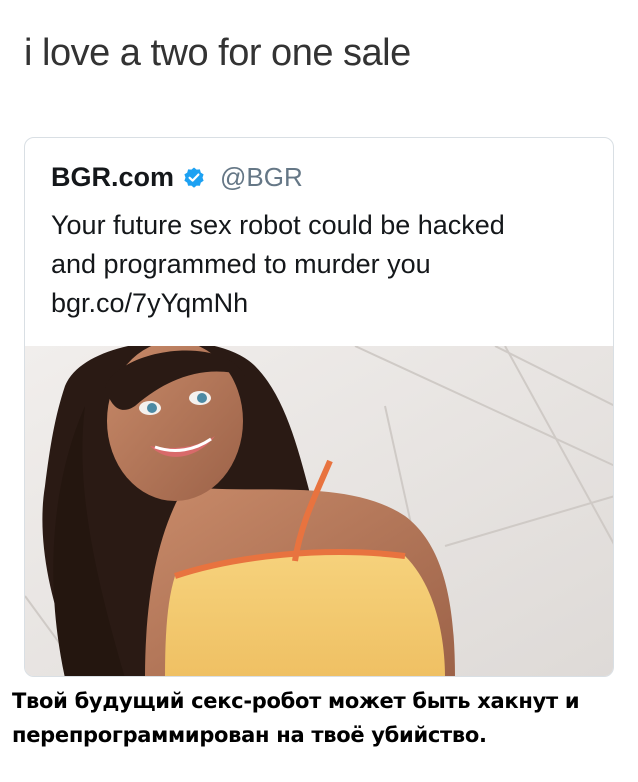 This screenshot has width=638, height=782. Describe the element at coordinates (217, 53) in the screenshot. I see `caption-text: i love a two for one sale` at that location.